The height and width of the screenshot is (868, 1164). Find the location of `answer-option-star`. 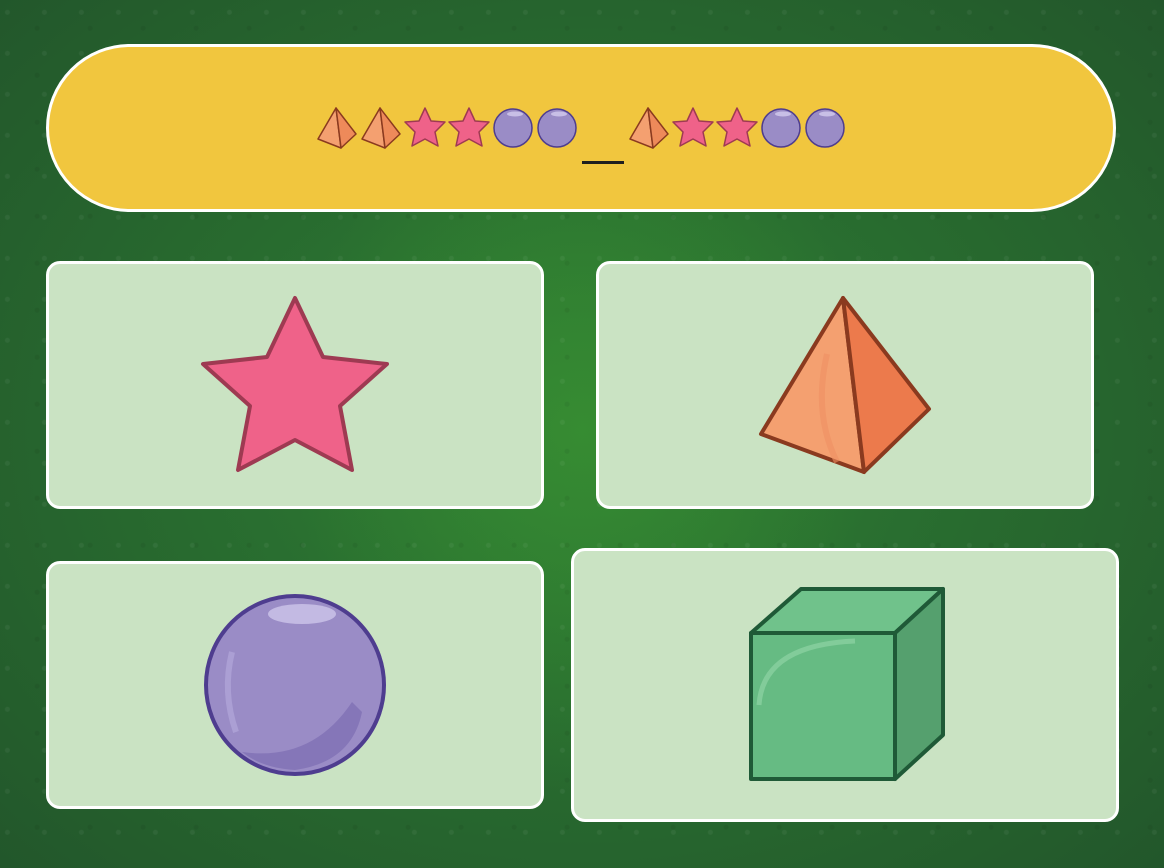

answer-option-star is located at coordinates (295, 385).